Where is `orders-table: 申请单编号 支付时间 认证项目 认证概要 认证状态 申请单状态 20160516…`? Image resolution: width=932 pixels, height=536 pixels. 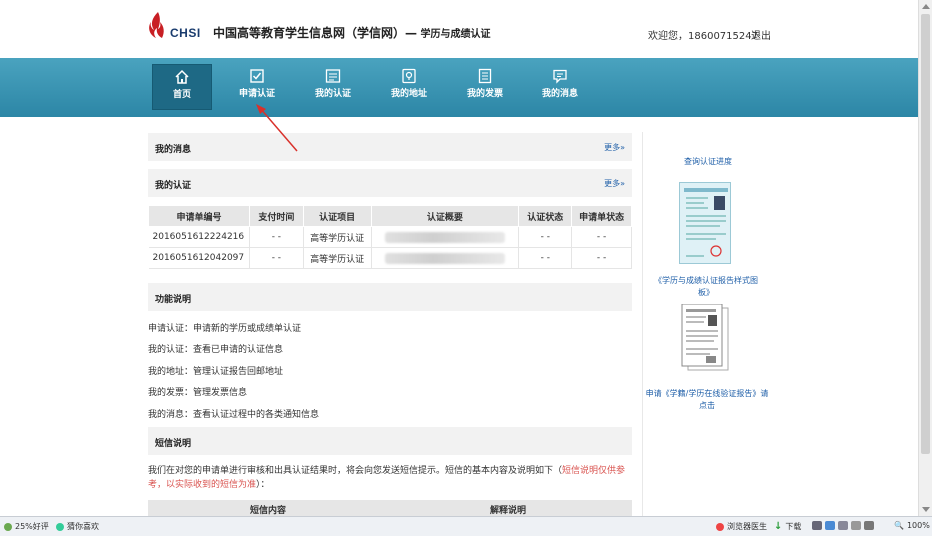 orders-table: 申请单编号 支付时间 认证项目 认证概要 认证状态 申请单状态 20160516… is located at coordinates (390, 237).